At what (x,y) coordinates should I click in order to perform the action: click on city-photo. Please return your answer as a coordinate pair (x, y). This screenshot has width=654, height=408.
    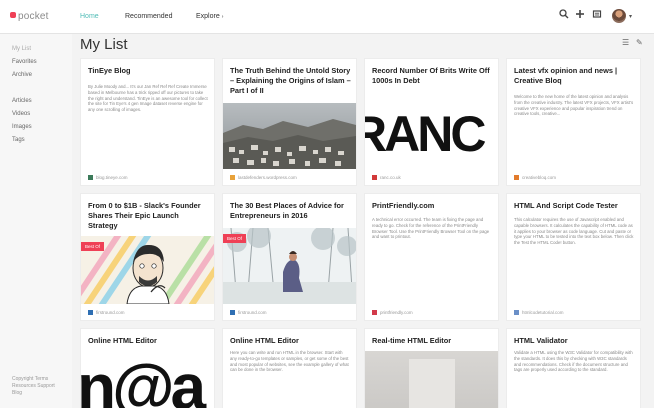
    Looking at the image, I should click on (289, 136).